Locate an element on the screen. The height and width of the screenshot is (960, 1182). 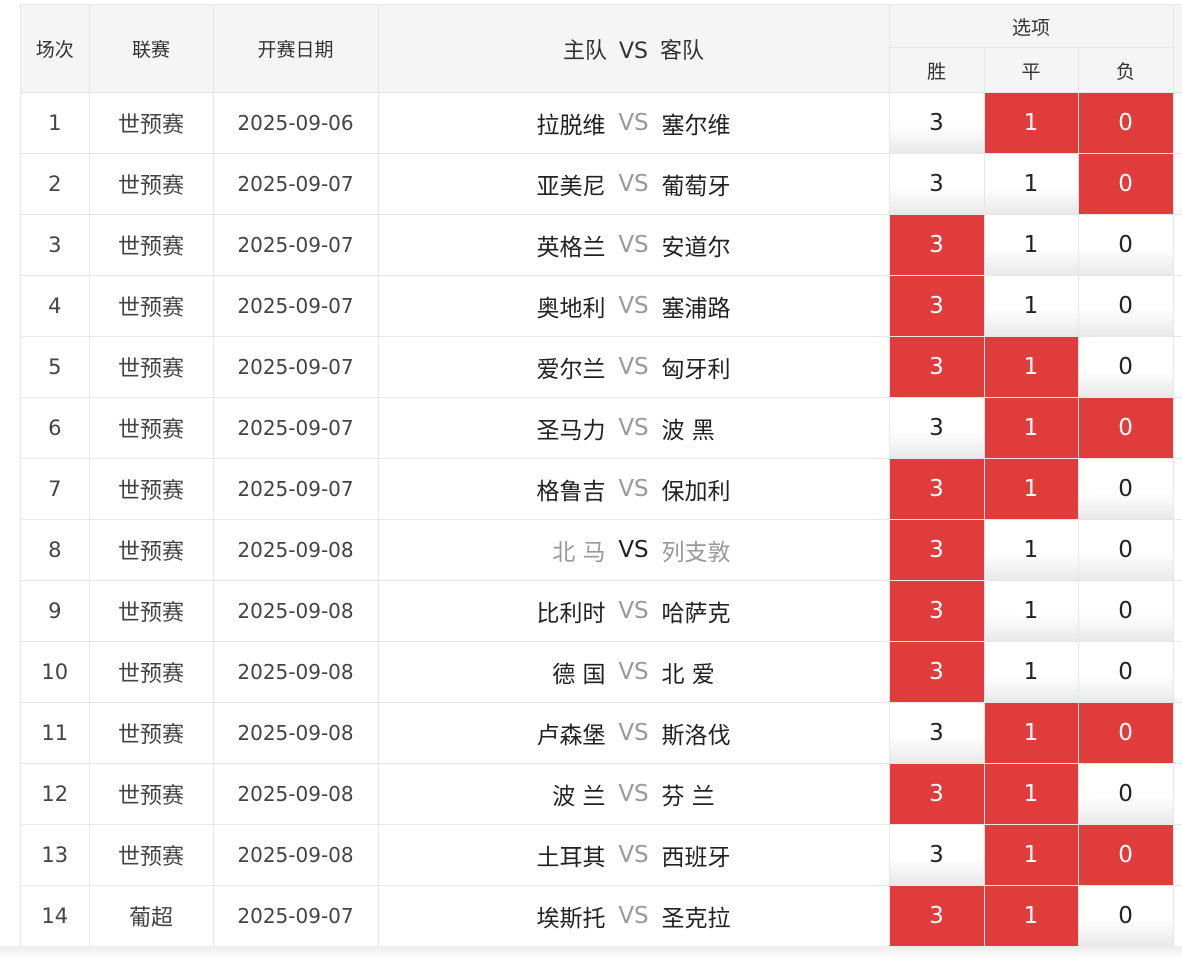
away-team: 圣克拉 is located at coordinates (696, 919).